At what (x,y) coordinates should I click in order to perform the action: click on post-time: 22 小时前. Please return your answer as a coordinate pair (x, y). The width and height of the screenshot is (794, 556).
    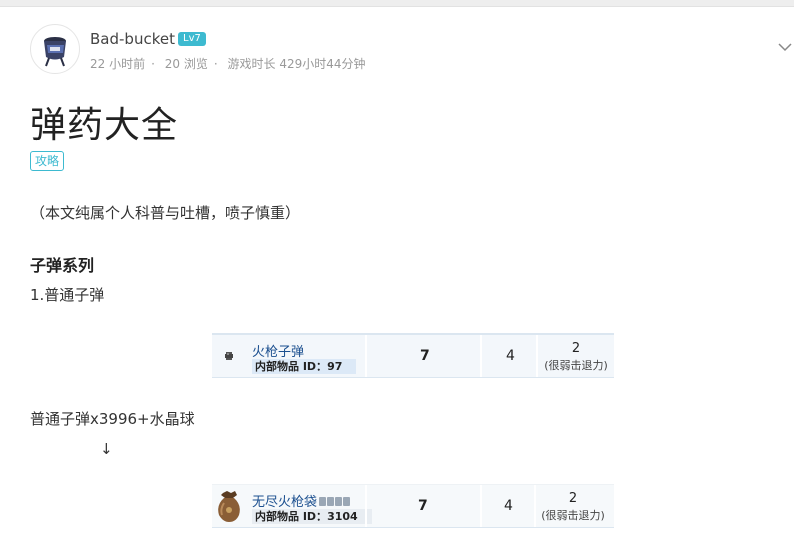
    Looking at the image, I should click on (118, 64).